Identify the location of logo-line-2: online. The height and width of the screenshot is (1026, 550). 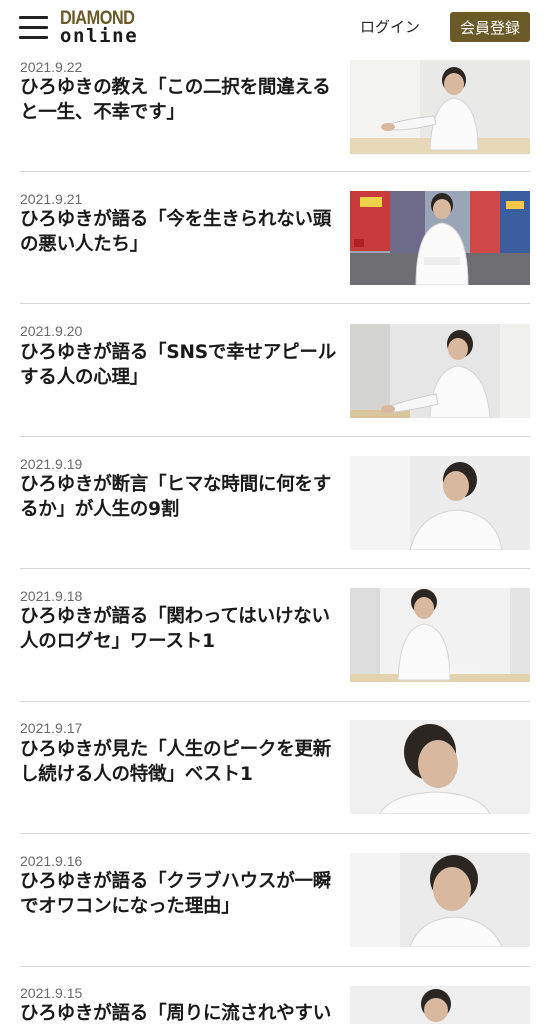
(99, 36).